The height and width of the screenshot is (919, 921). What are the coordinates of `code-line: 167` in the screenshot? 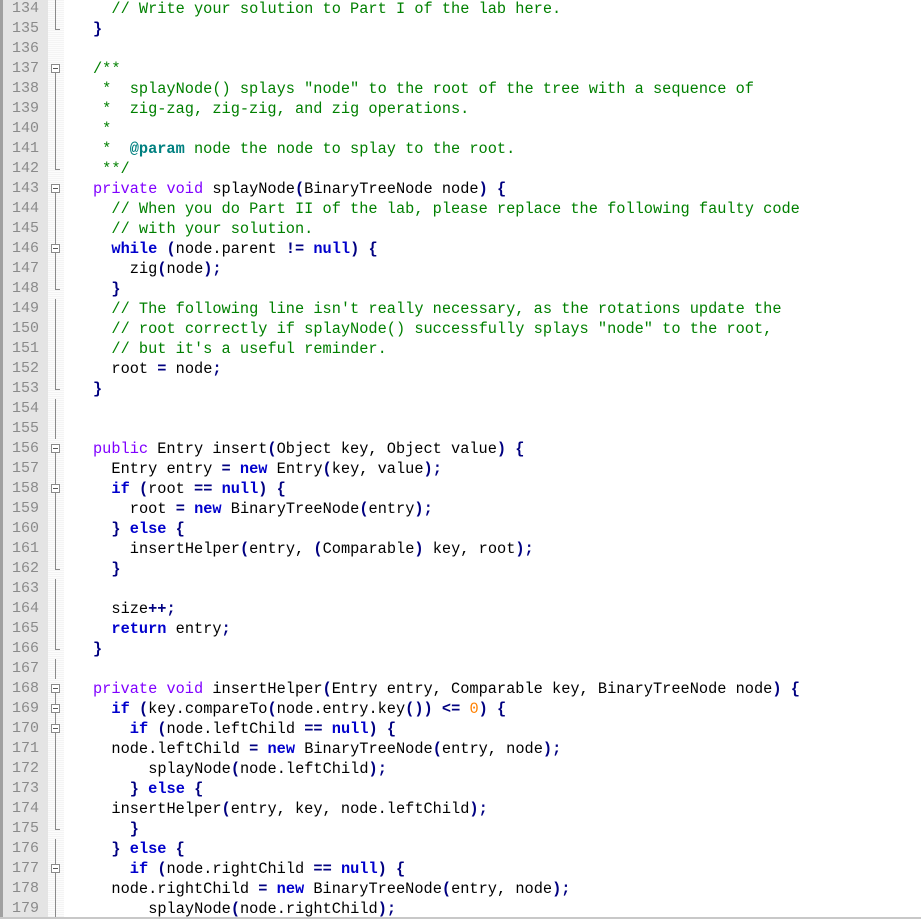 It's located at (460, 669).